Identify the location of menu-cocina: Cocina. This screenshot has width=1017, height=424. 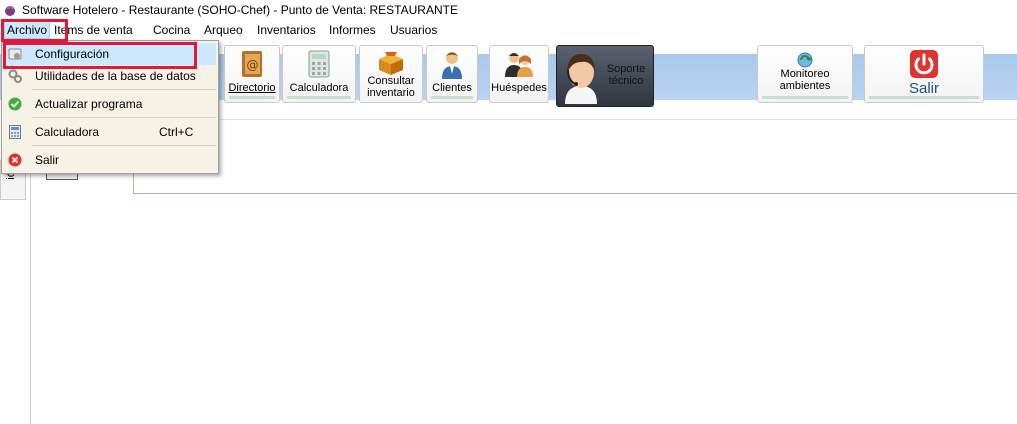
(171, 30).